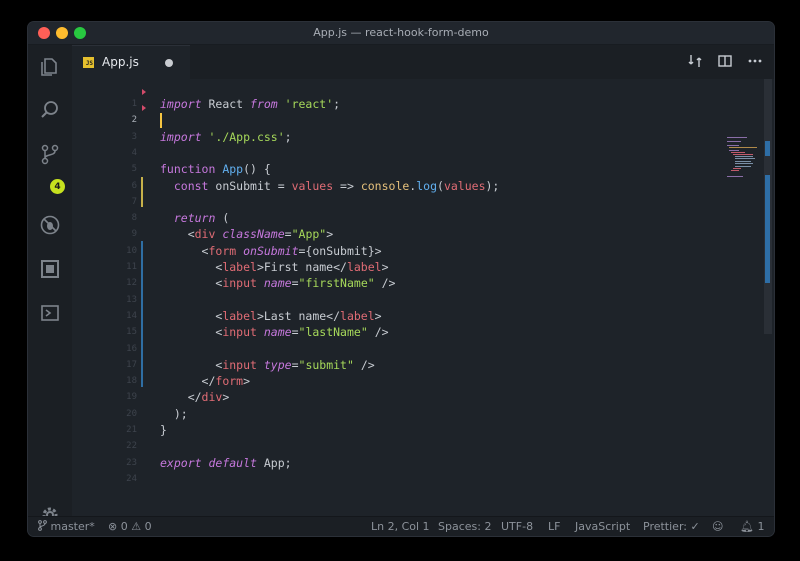  Describe the element at coordinates (50, 284) in the screenshot. I see `activity-bar: 4` at that location.